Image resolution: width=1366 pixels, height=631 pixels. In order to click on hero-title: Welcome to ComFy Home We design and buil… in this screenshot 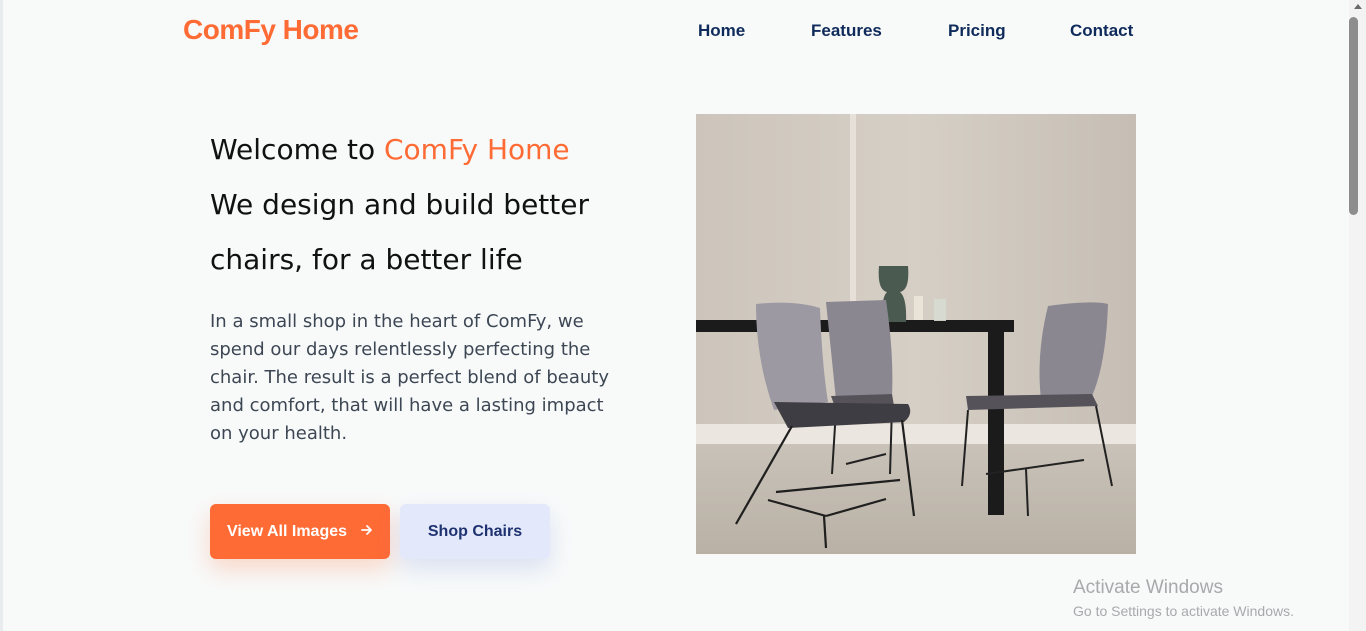, I will do `click(430, 204)`.